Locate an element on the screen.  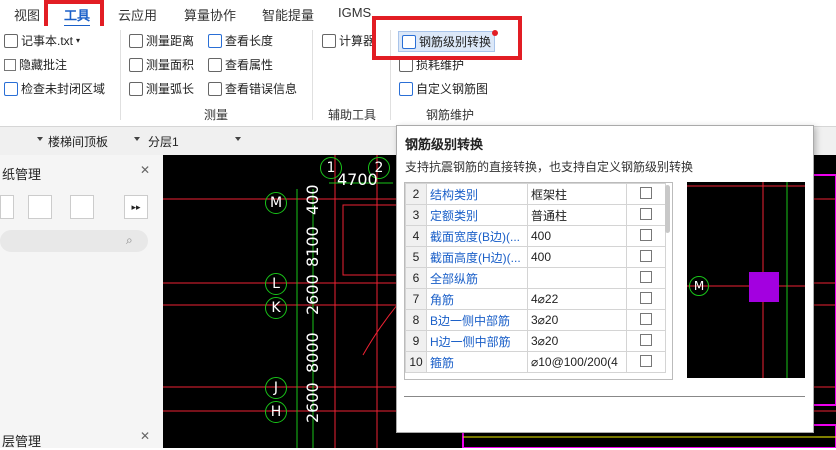
hide-annotation-toggle: 隐藏批注 is located at coordinates (35, 64).